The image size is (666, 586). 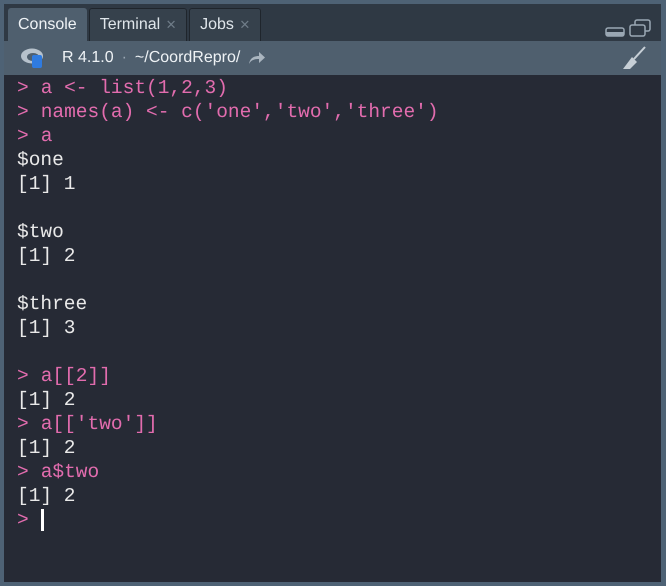 I want to click on broom-icon, so click(x=634, y=58).